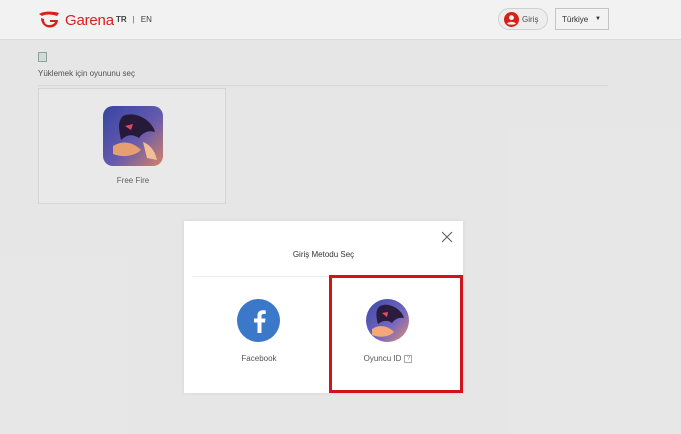 Image resolution: width=681 pixels, height=434 pixels. I want to click on facebook-login-option: Facebook, so click(259, 335).